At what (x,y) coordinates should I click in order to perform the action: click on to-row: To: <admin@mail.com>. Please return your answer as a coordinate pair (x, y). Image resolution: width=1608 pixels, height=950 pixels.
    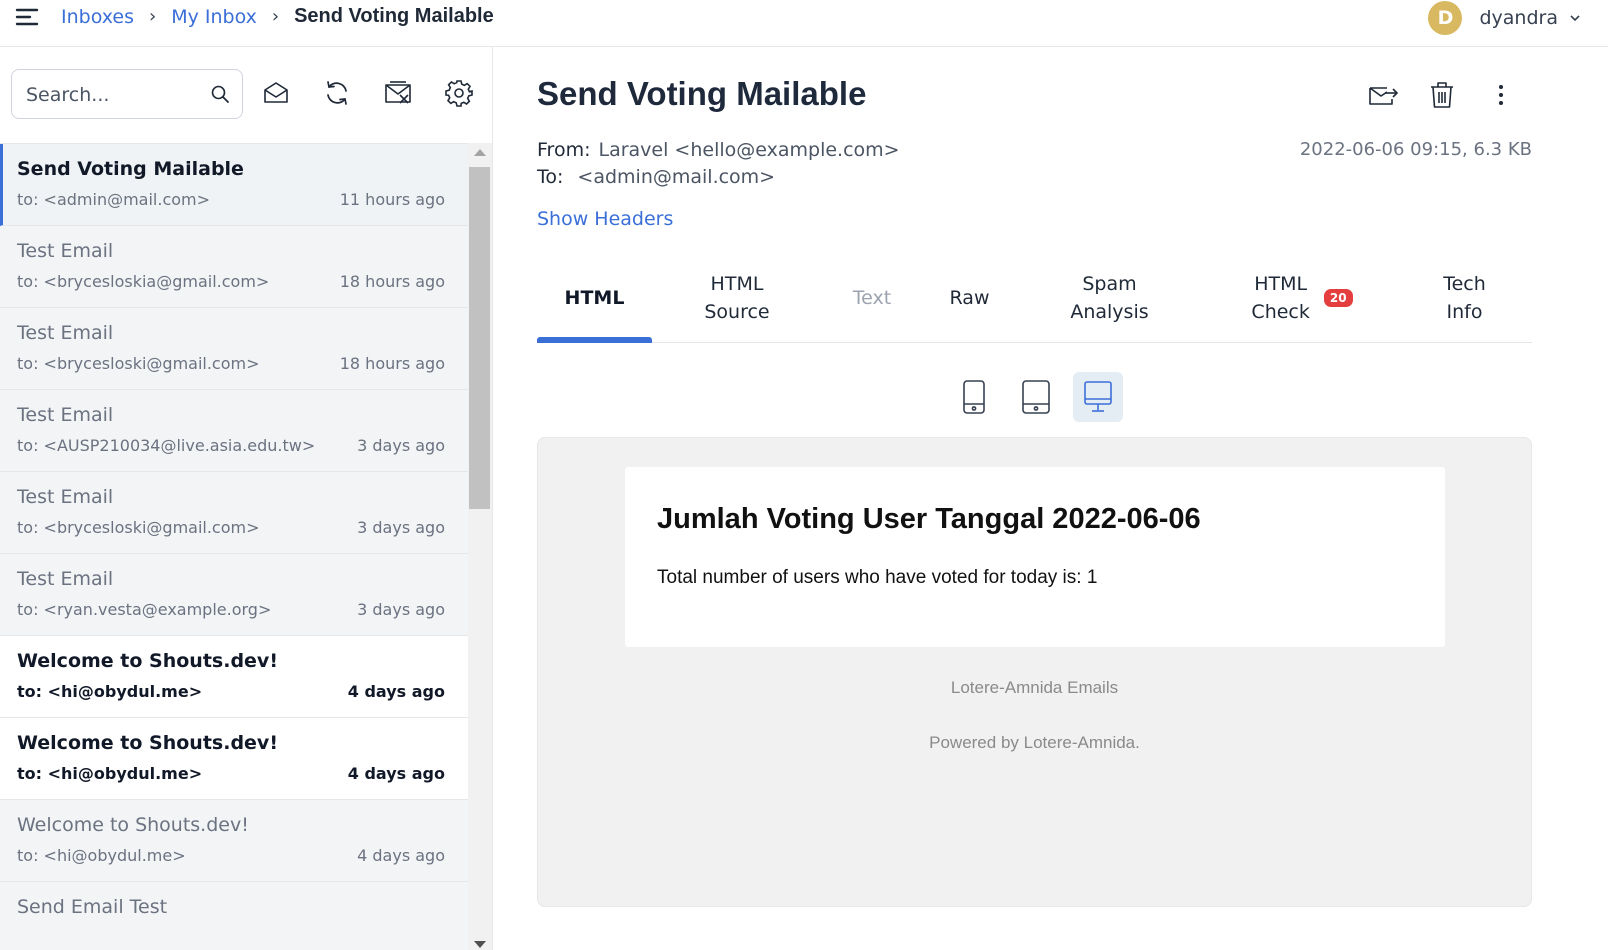
    Looking at the image, I should click on (656, 177).